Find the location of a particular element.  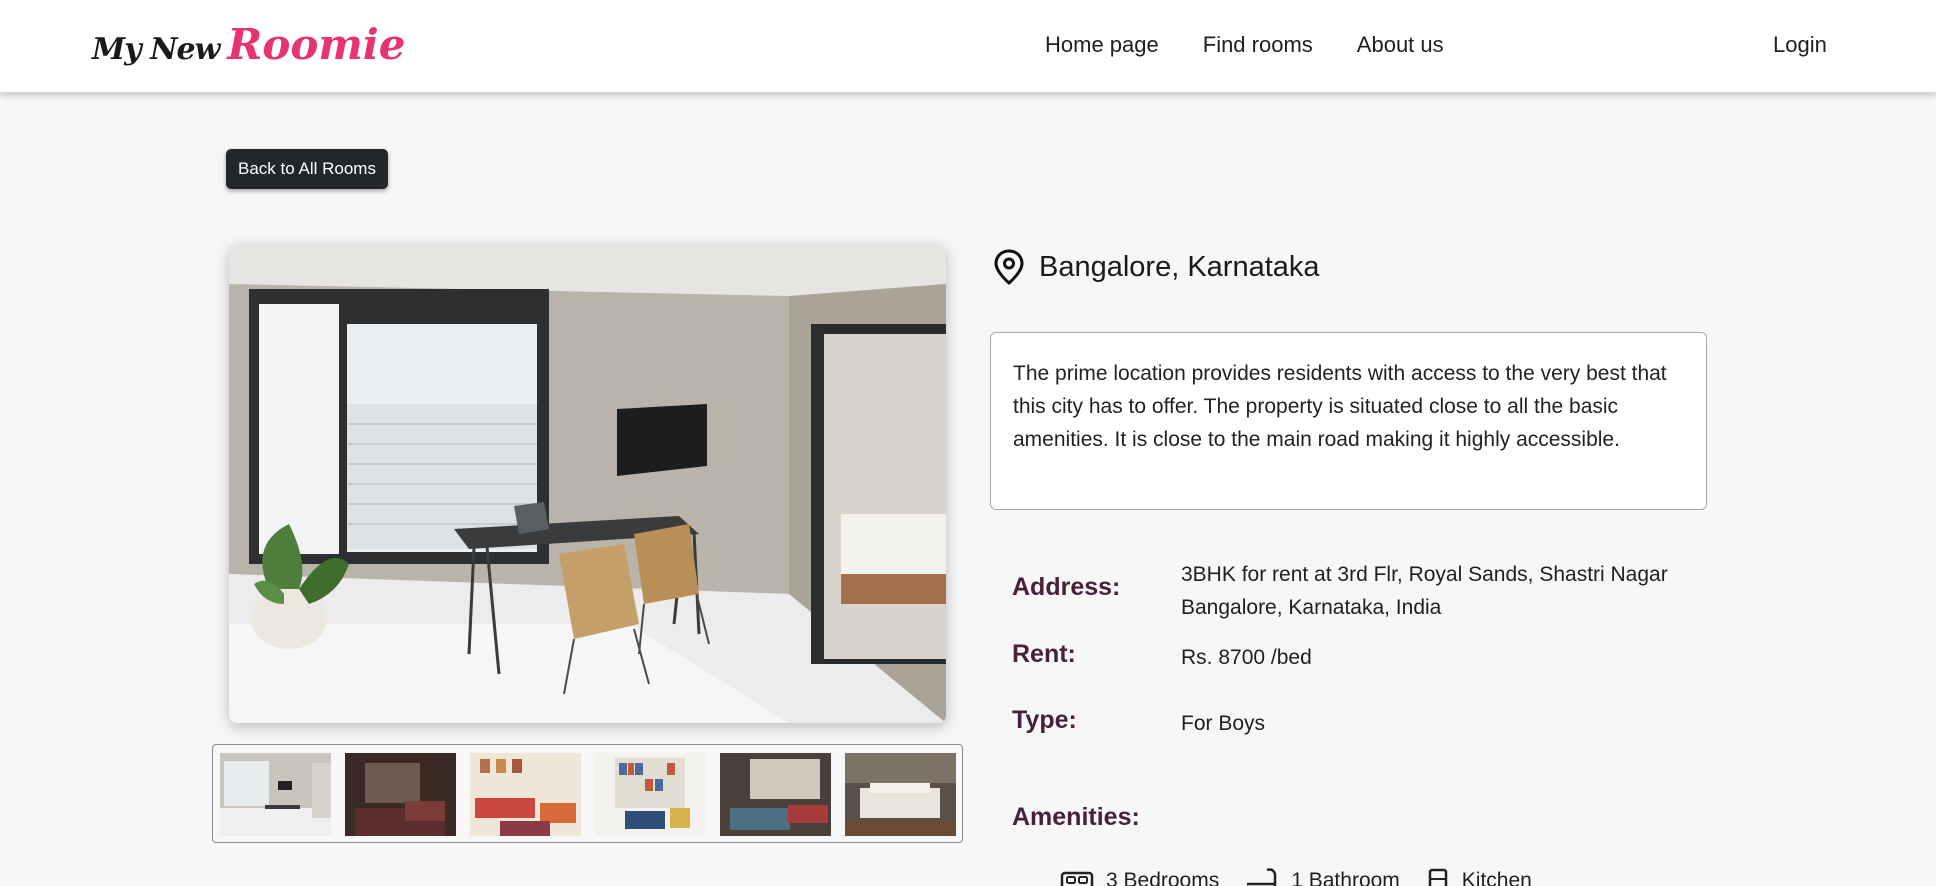

amenity-bathroom-label: 1 Bathroom is located at coordinates (1345, 877).